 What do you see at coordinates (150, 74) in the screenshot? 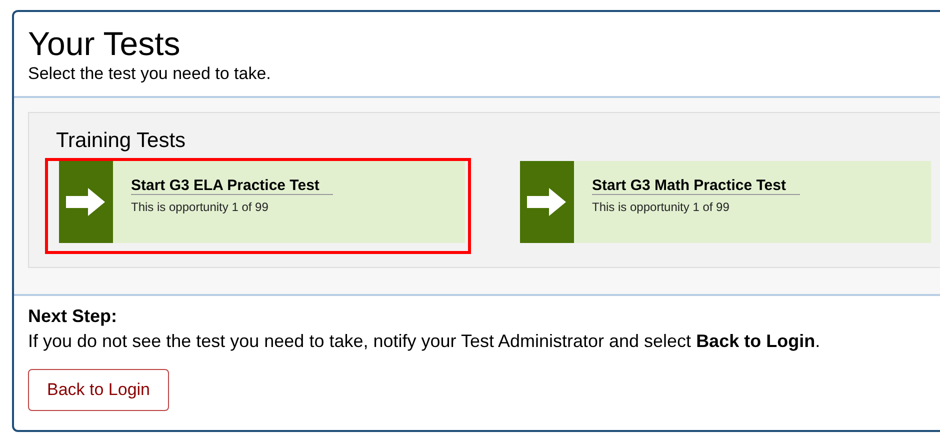
I see `page-subtitle: Select the test you need to take.` at bounding box center [150, 74].